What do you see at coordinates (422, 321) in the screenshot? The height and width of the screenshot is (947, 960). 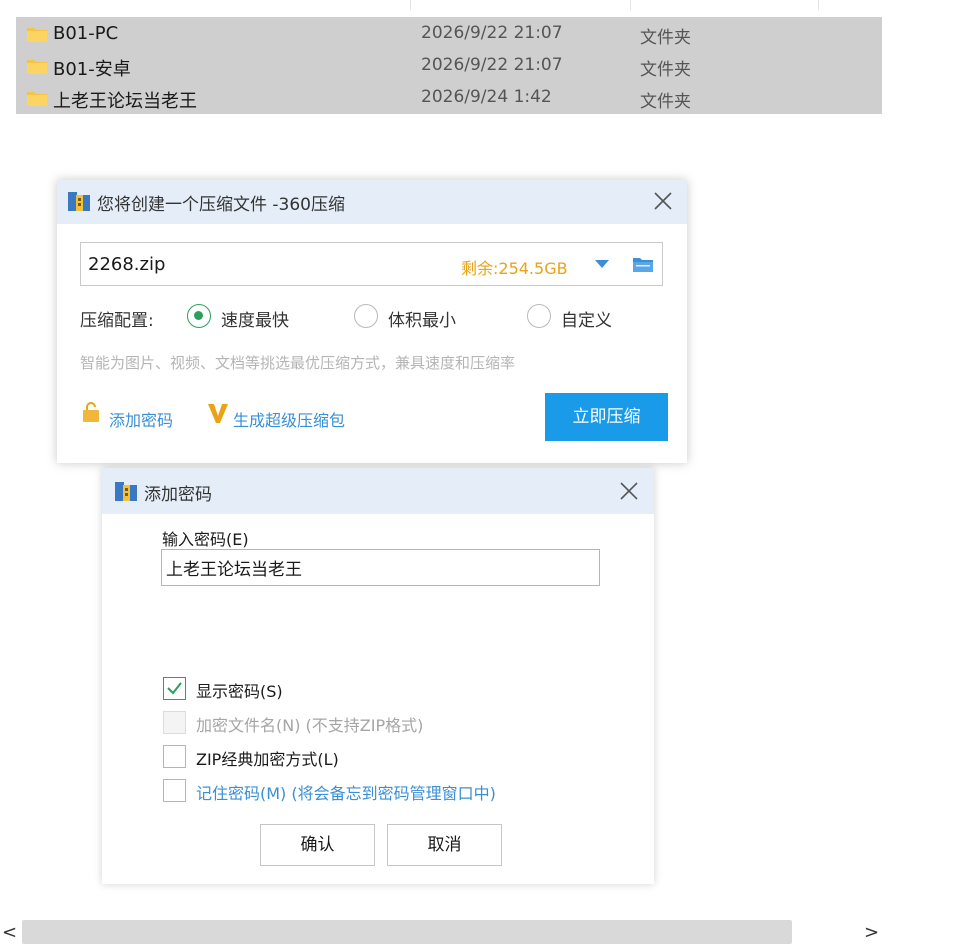 I see `radio-label: 体积最小` at bounding box center [422, 321].